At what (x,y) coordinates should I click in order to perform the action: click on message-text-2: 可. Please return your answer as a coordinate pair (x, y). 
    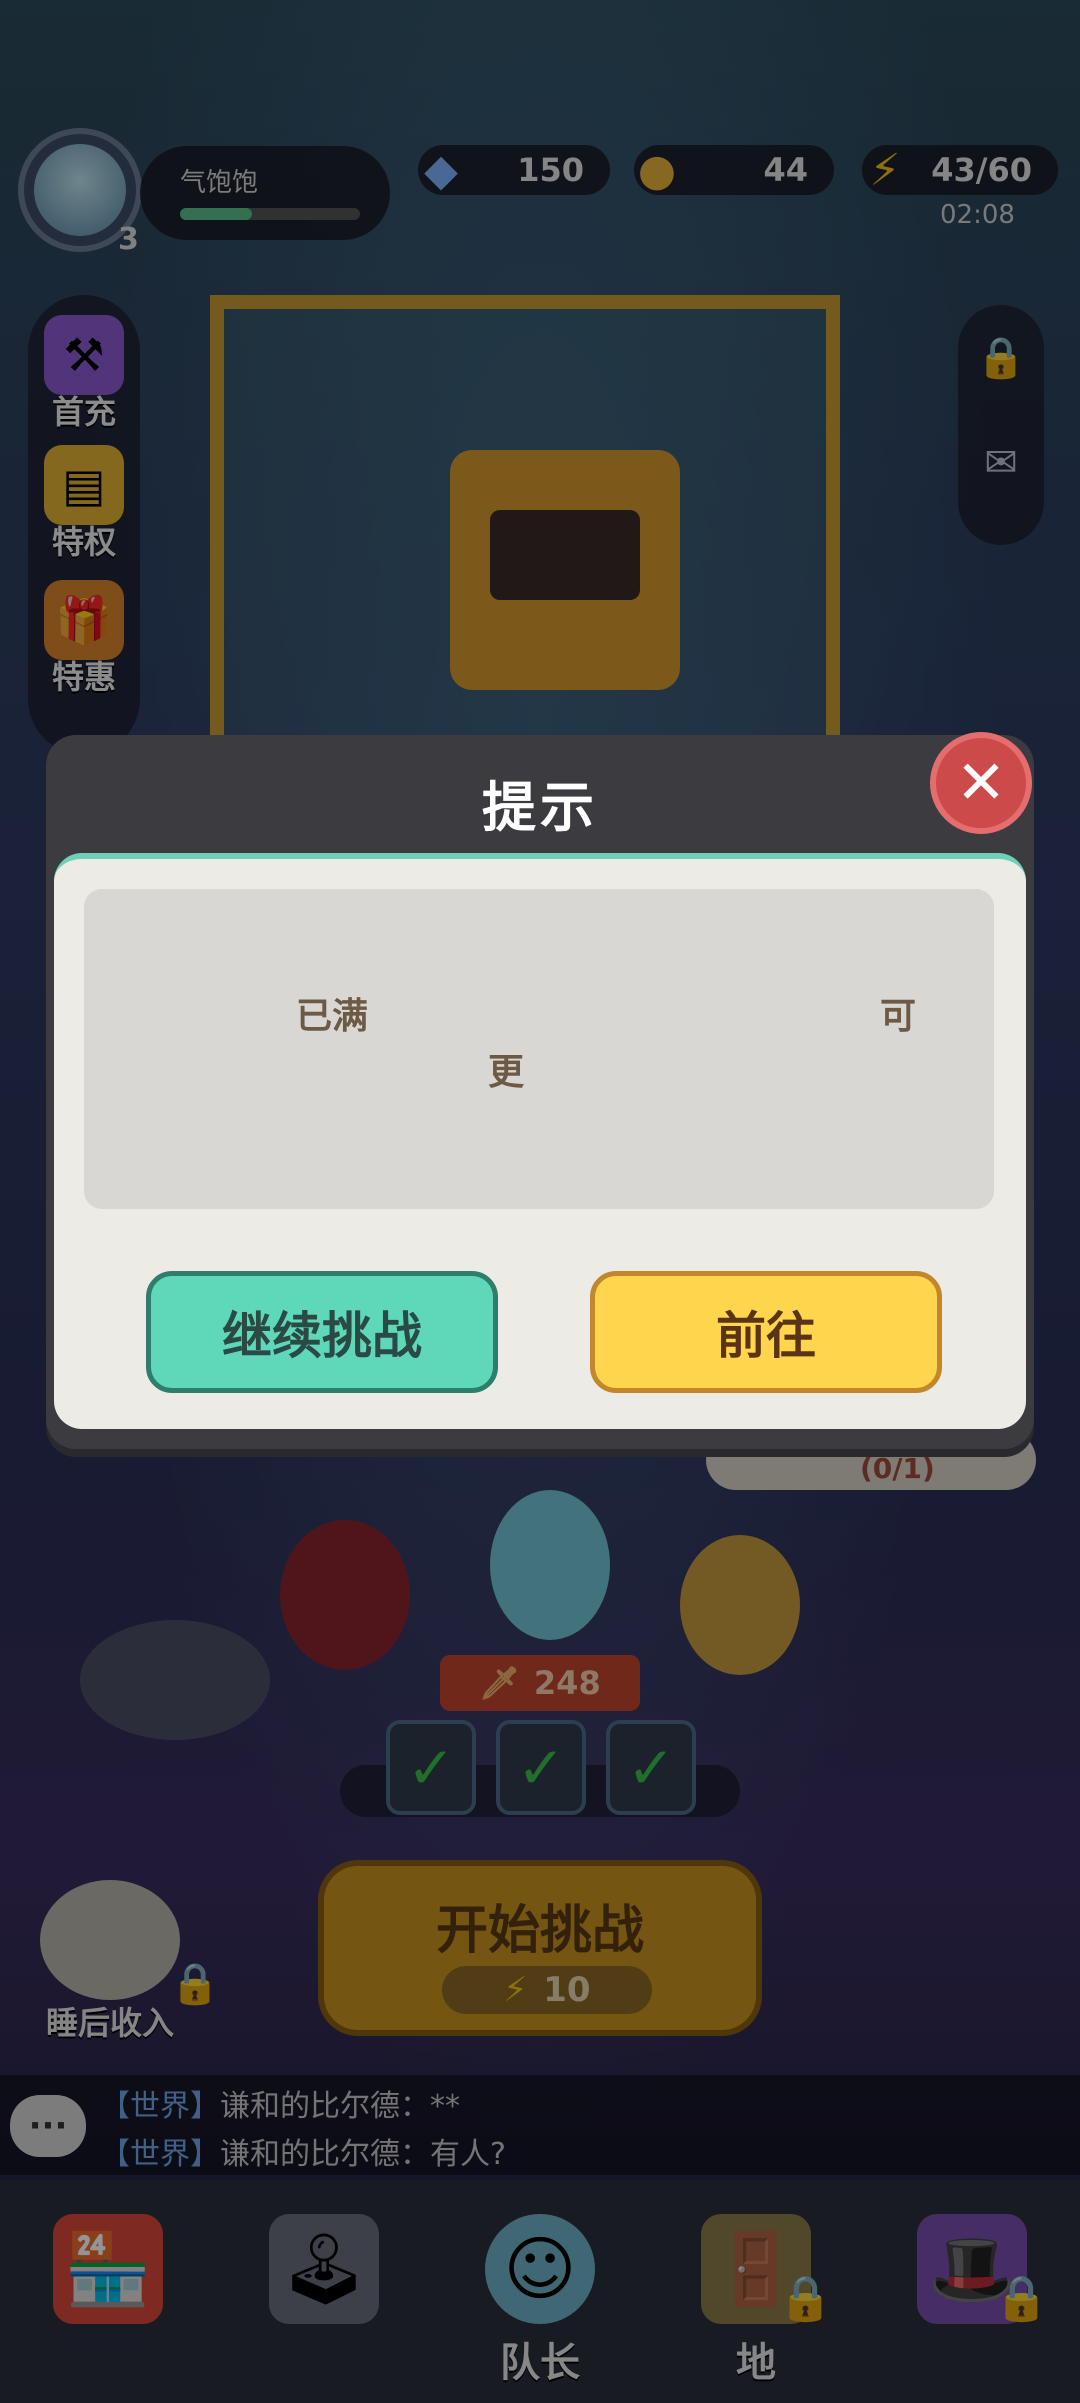
    Looking at the image, I should click on (898, 1016).